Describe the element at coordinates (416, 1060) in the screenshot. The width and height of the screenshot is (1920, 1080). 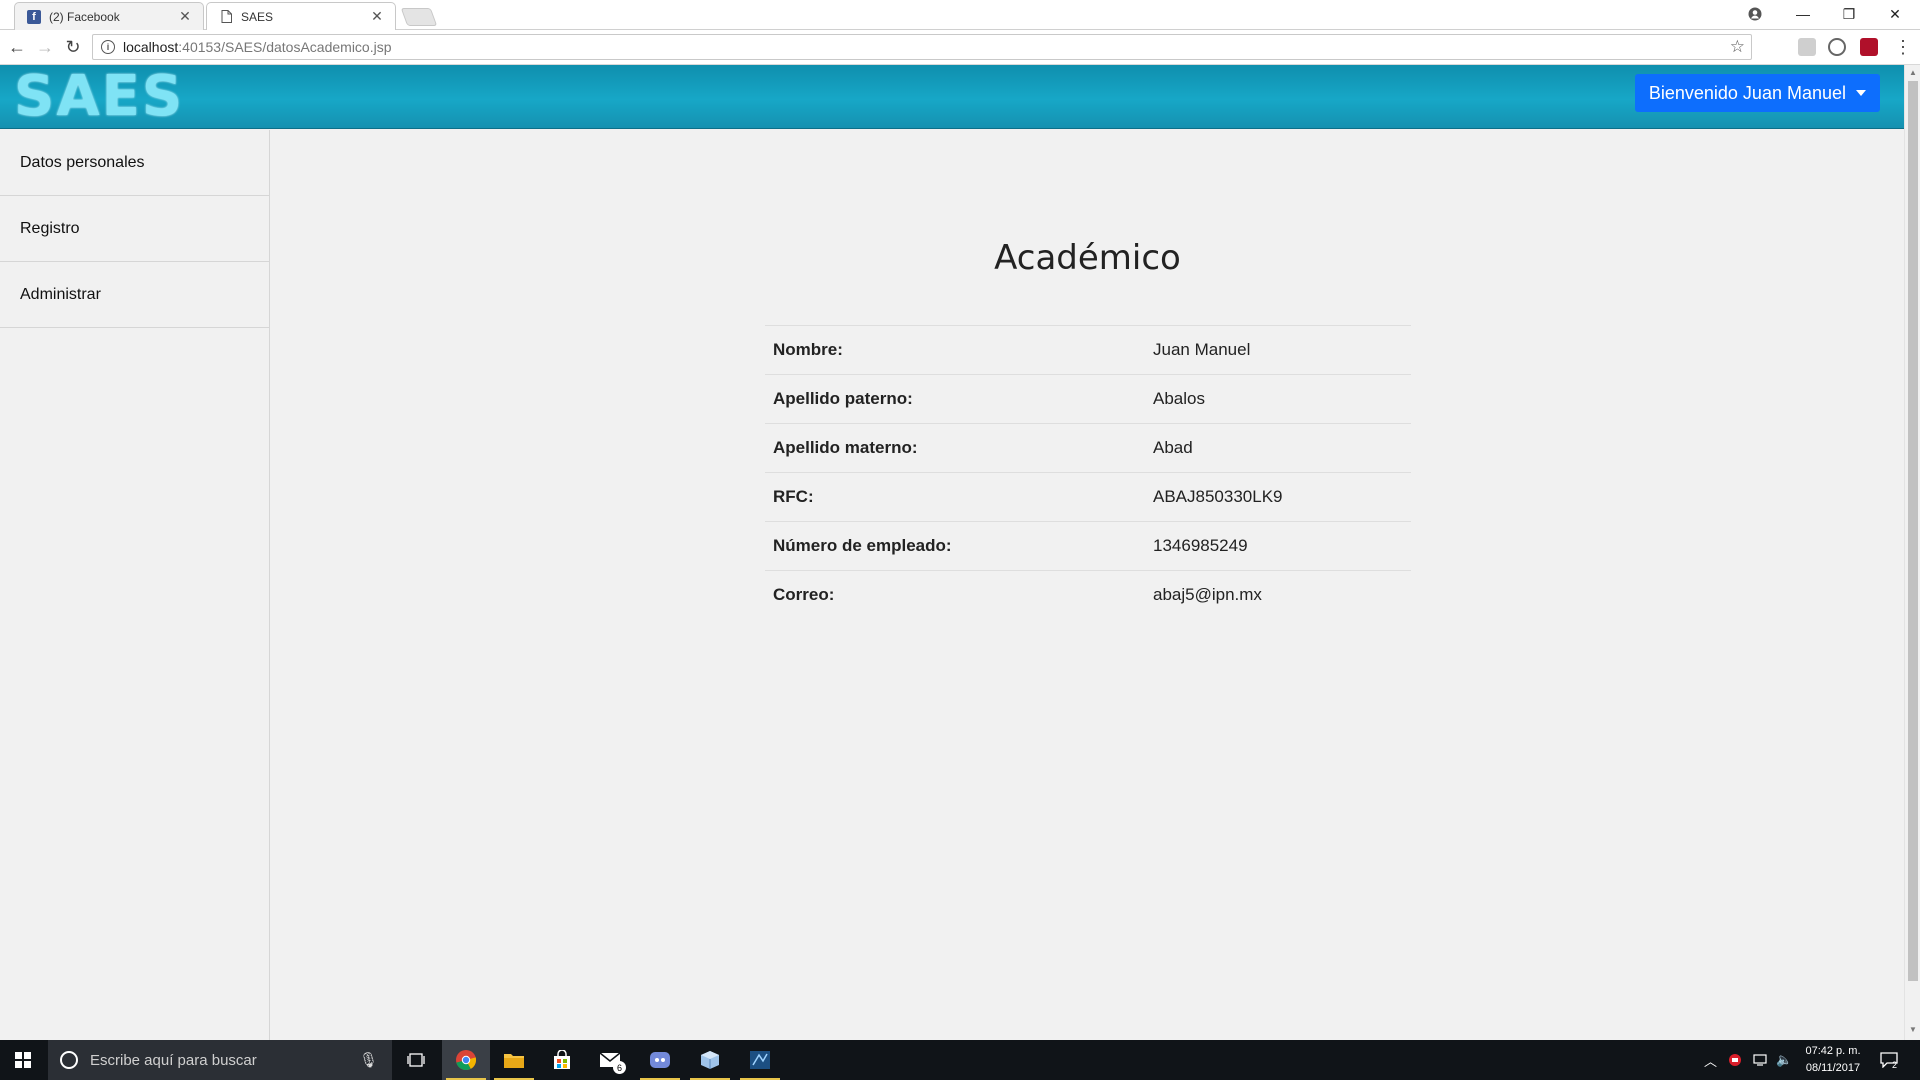
I see `task-view-button` at that location.